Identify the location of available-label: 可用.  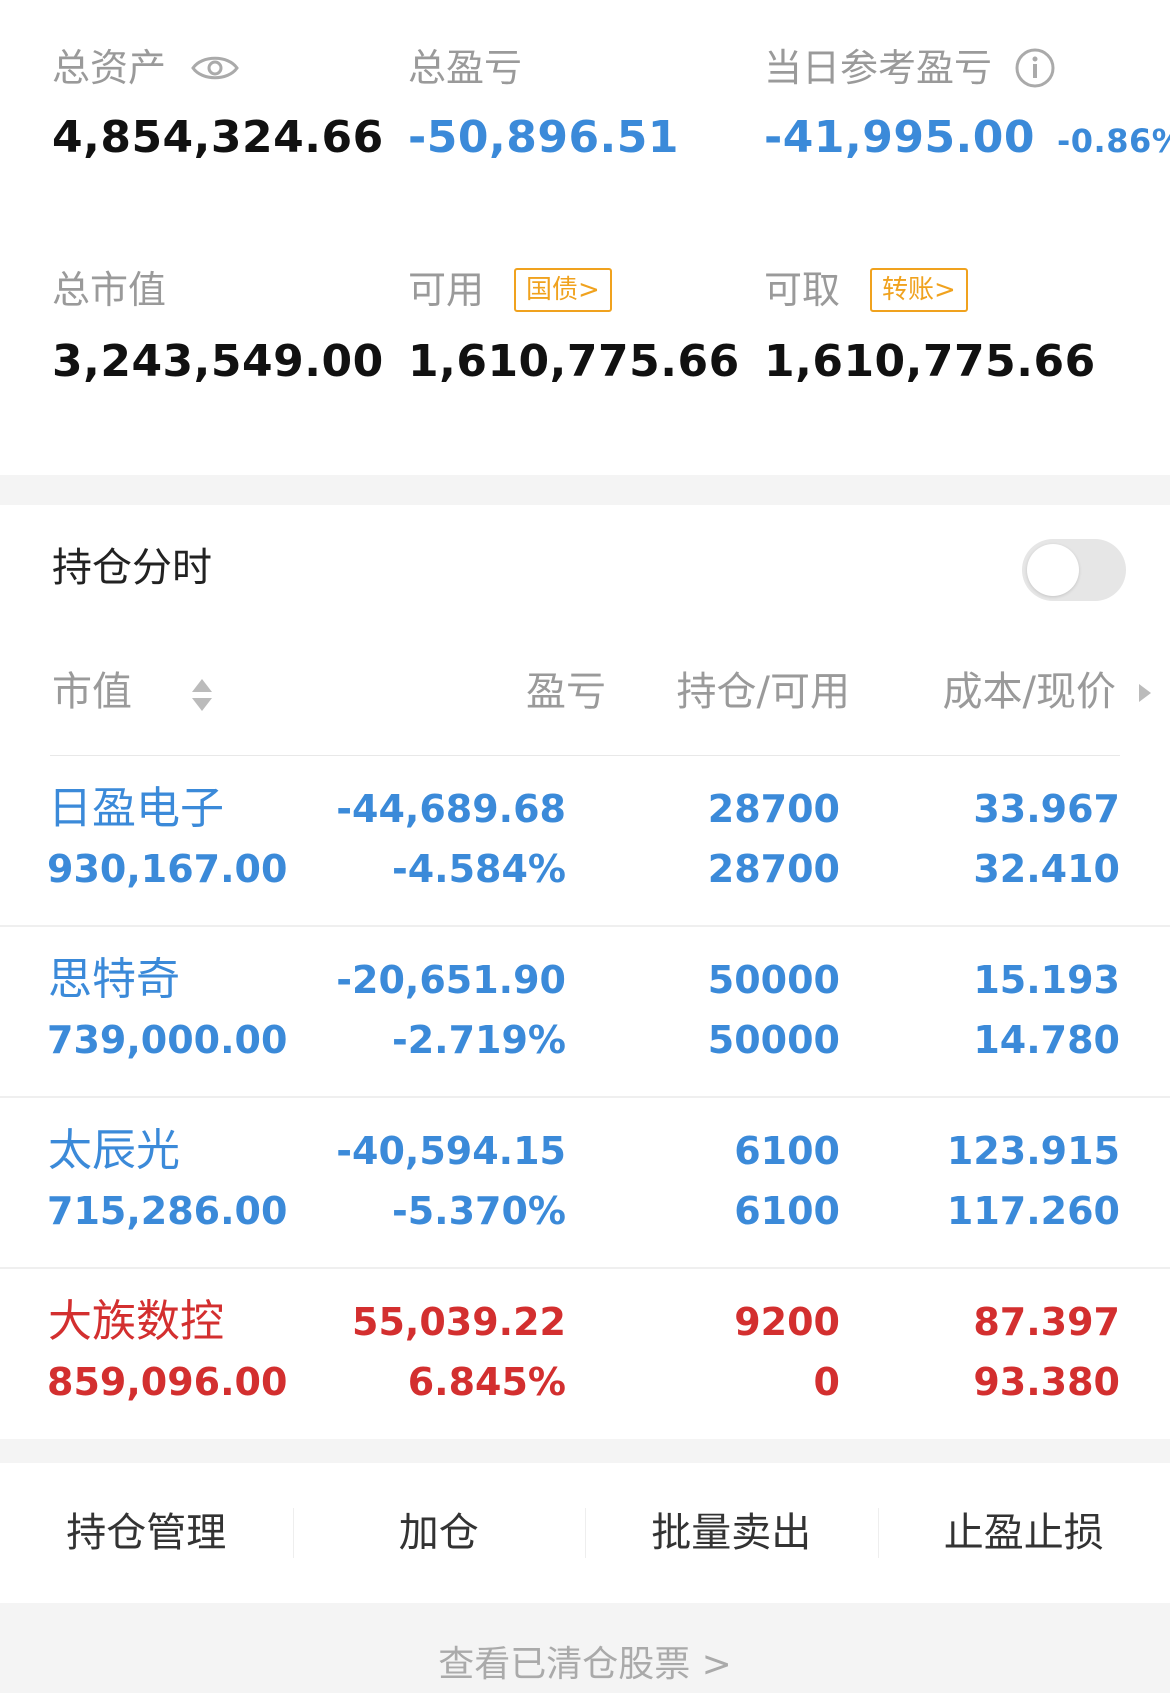
(446, 290).